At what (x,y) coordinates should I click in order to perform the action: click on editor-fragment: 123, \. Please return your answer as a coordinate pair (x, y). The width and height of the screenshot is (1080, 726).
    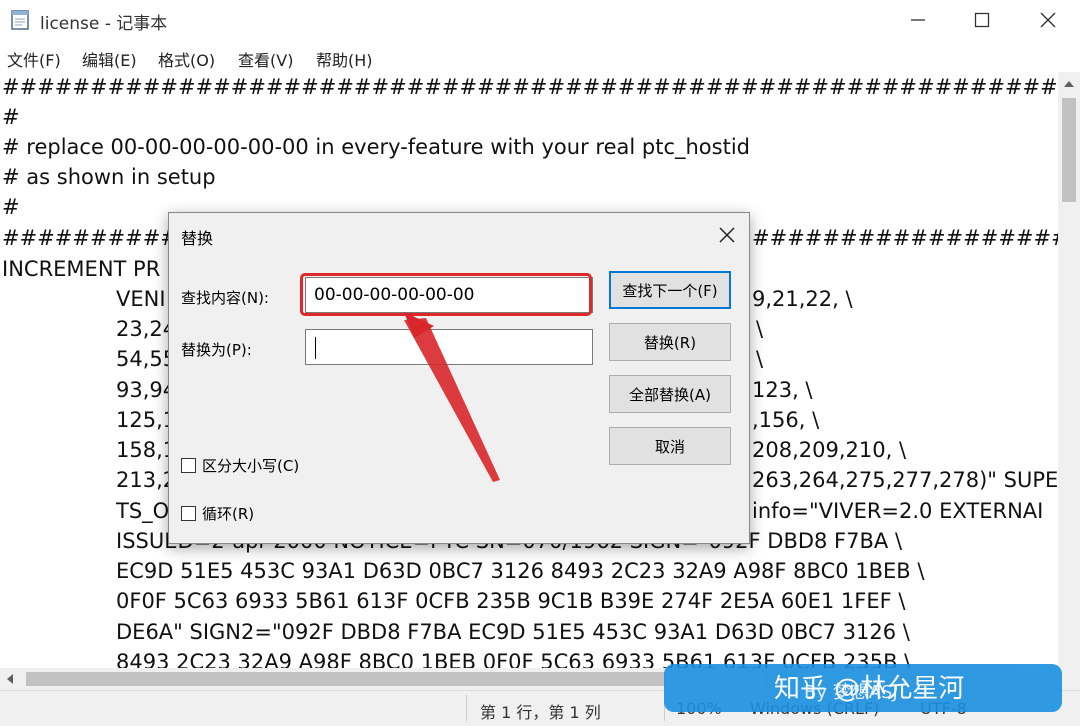
    Looking at the image, I should click on (782, 390).